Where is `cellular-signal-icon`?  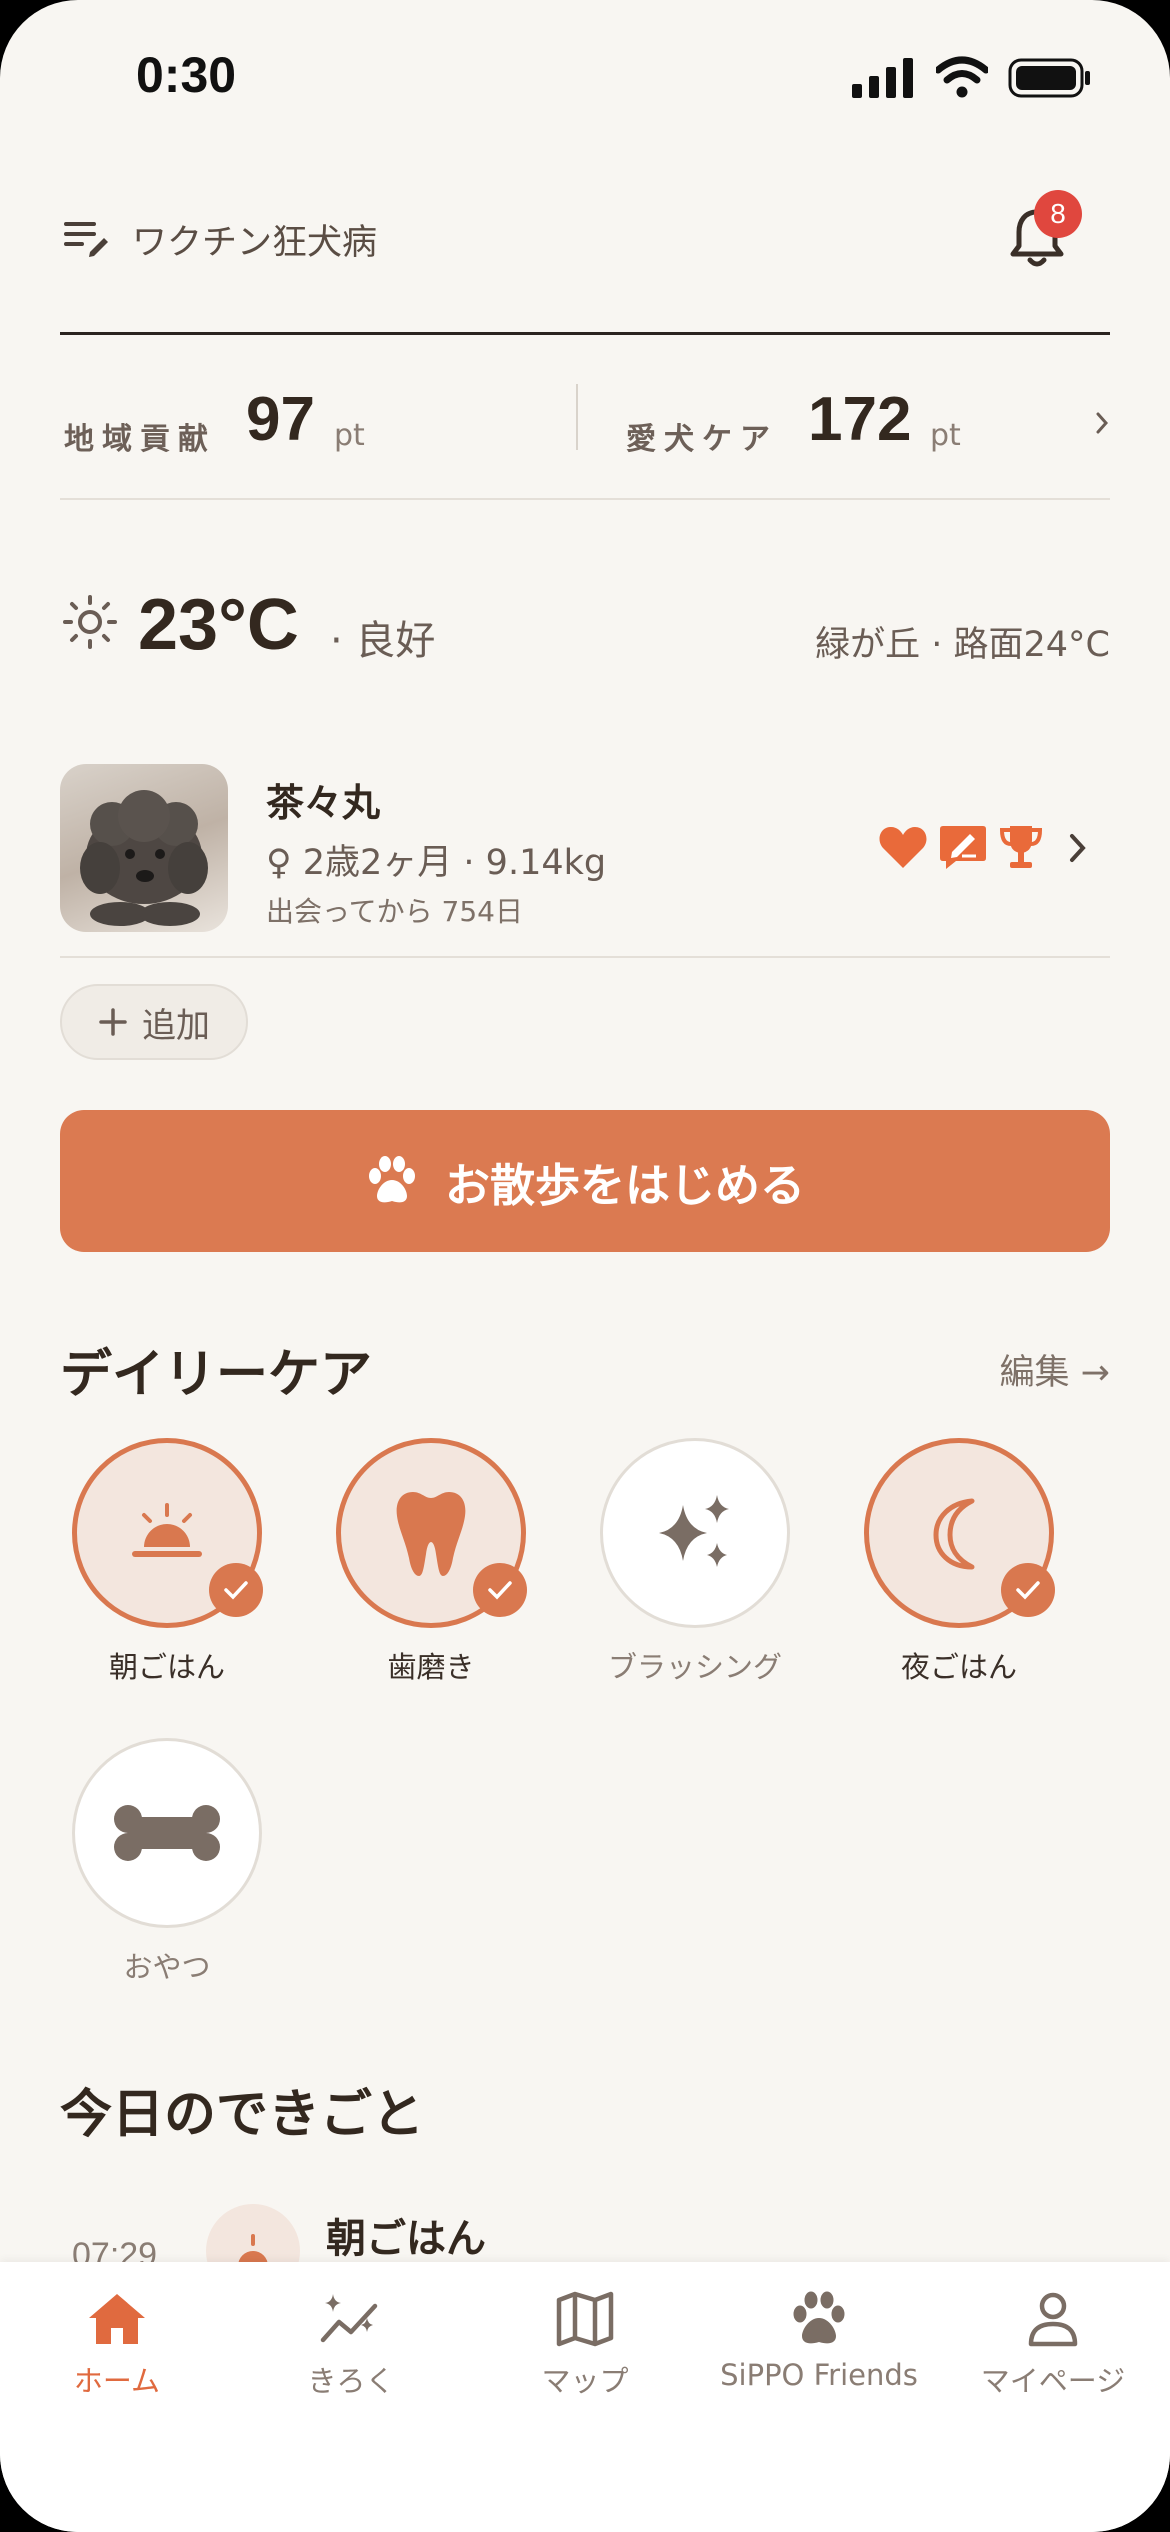 cellular-signal-icon is located at coordinates (882, 78).